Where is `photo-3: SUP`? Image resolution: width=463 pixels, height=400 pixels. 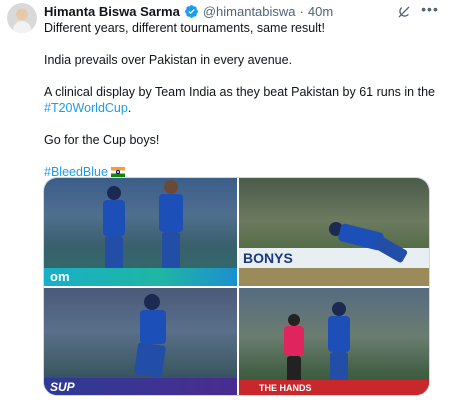 photo-3: SUP is located at coordinates (140, 341).